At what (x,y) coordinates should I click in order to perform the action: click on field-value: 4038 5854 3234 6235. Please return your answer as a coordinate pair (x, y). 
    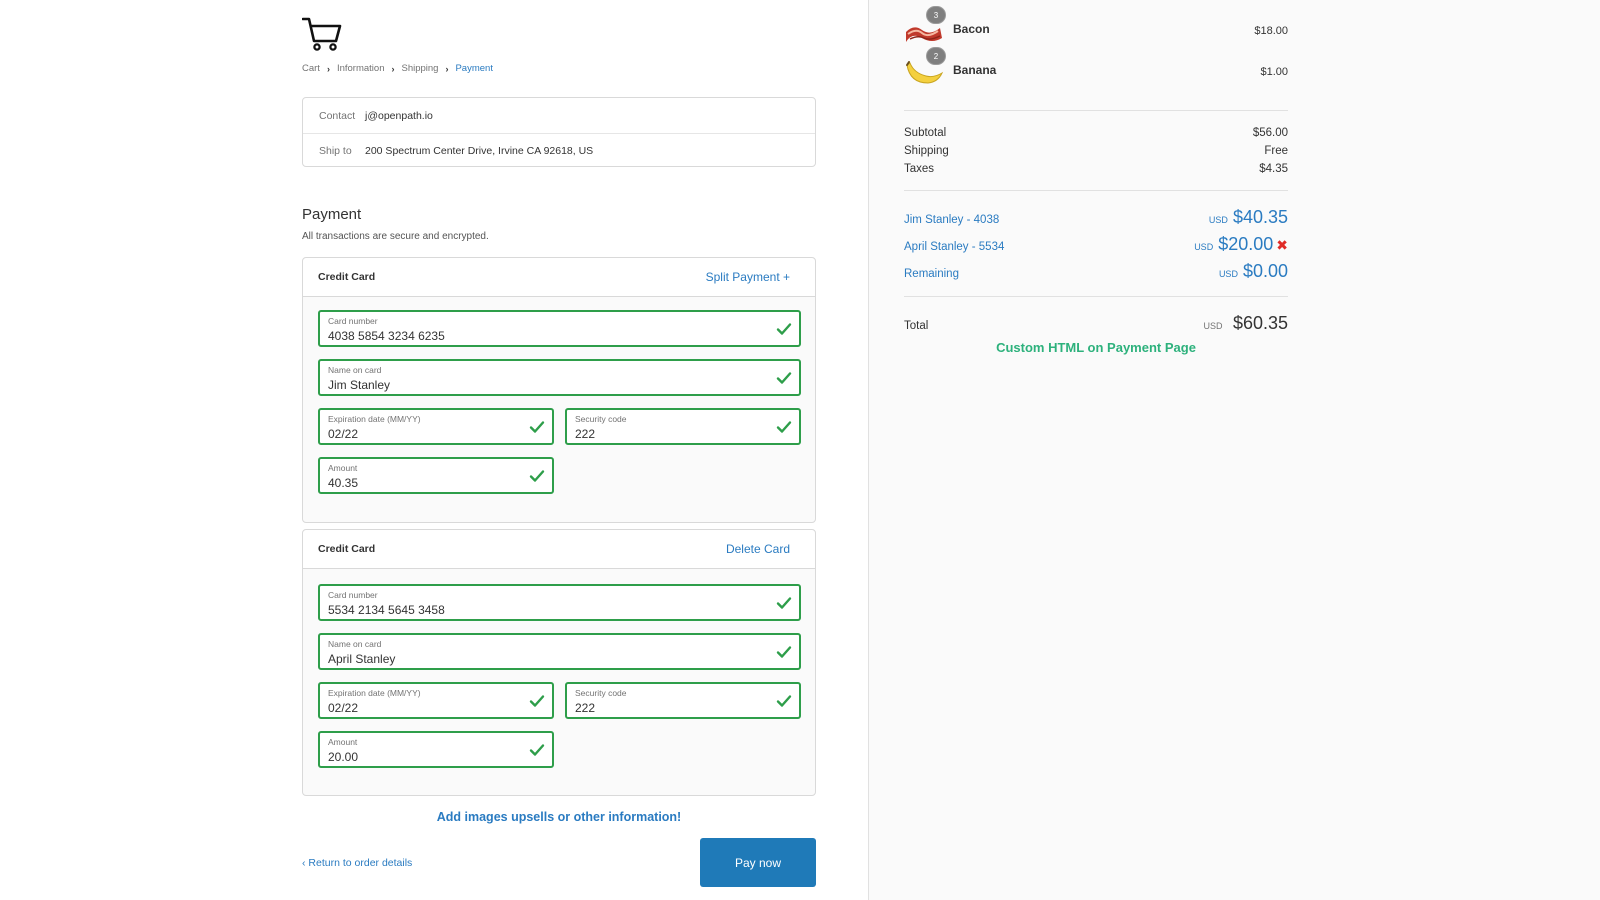
    Looking at the image, I should click on (386, 336).